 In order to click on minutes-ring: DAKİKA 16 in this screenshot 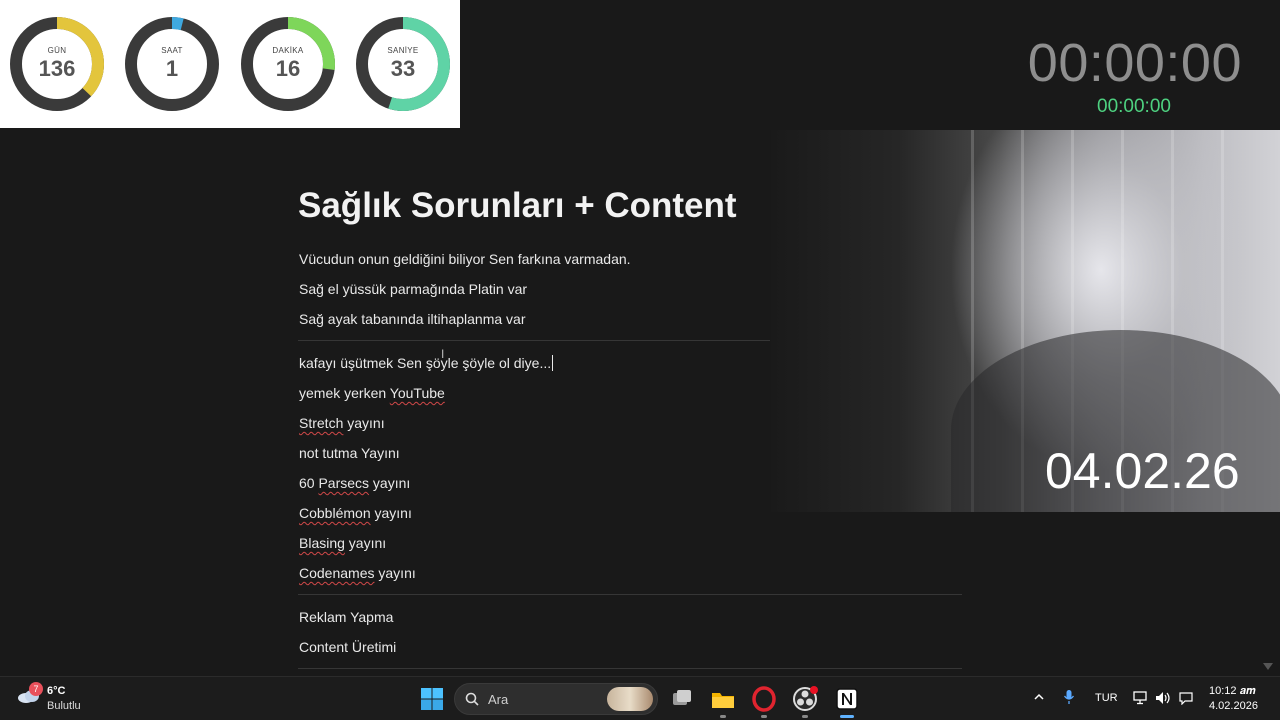, I will do `click(288, 64)`.